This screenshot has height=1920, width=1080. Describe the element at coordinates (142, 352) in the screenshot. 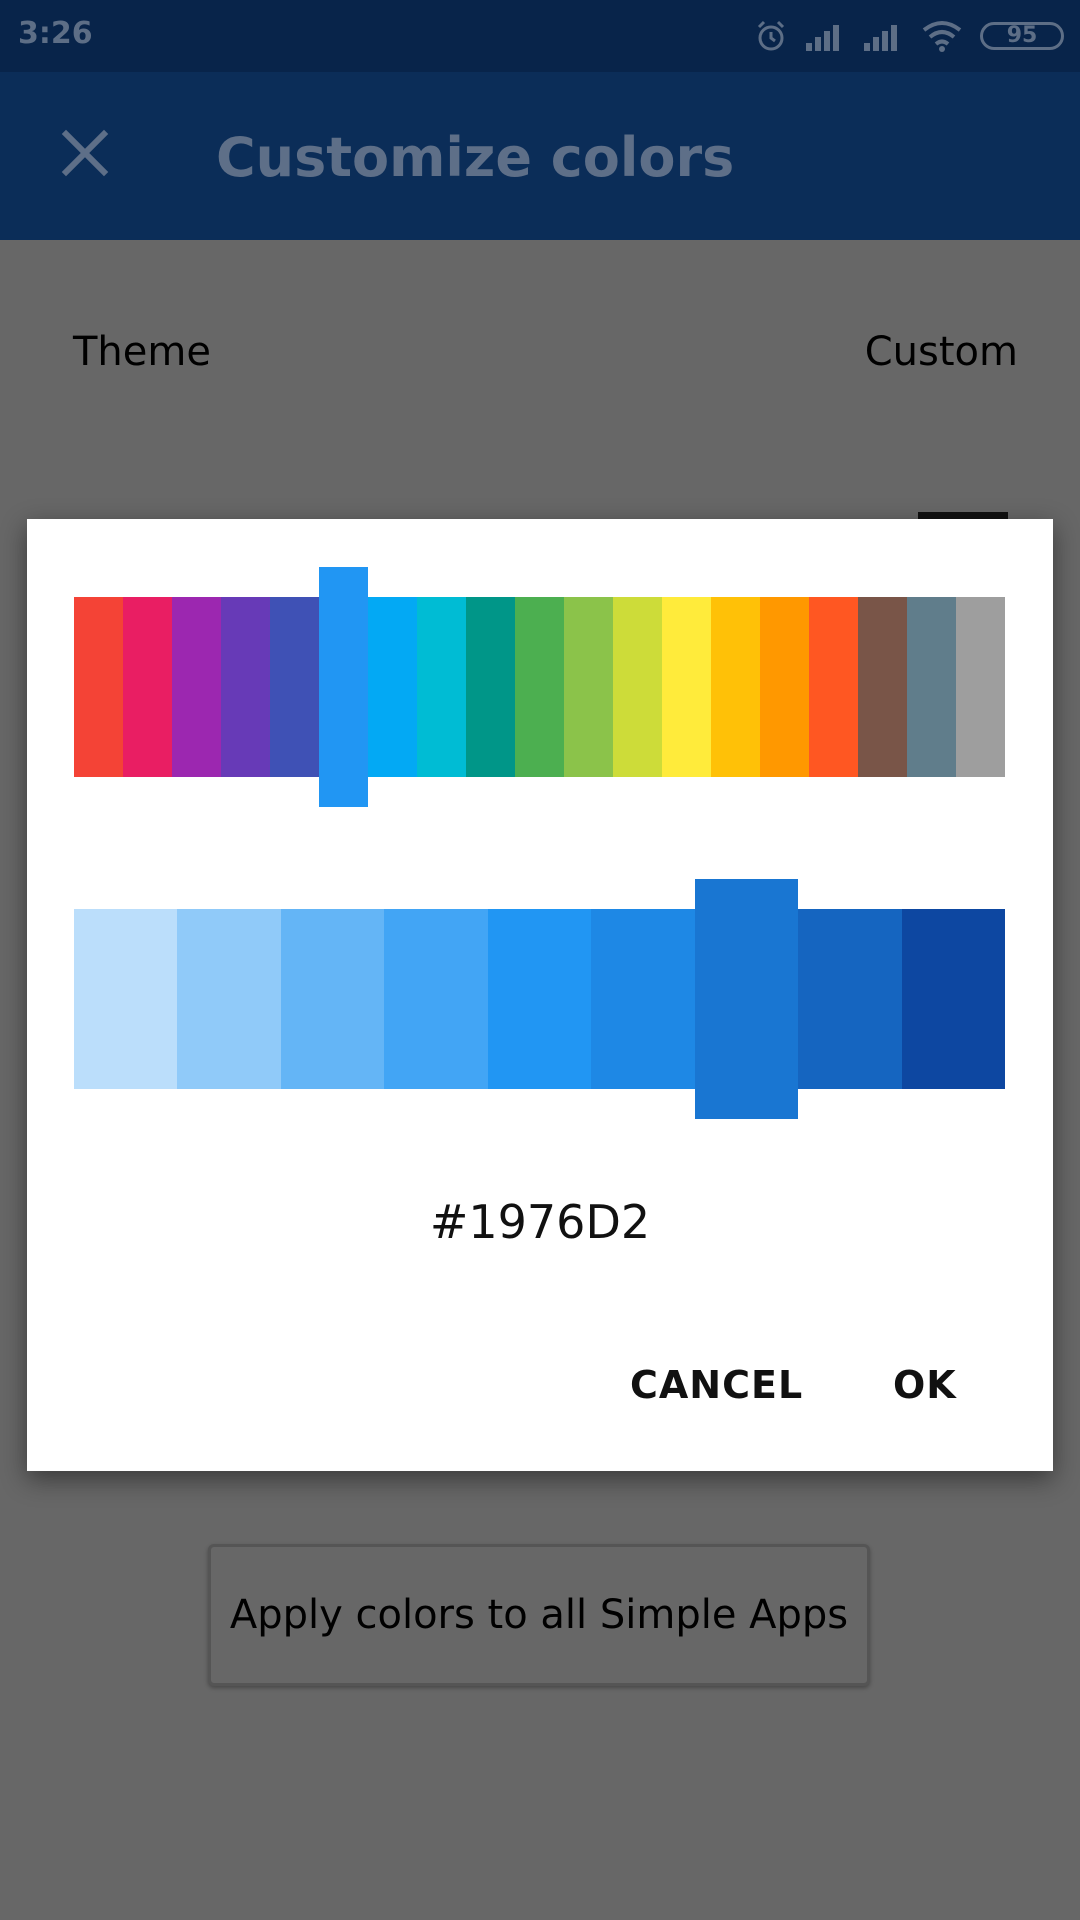

I see `theme-label: Theme` at that location.